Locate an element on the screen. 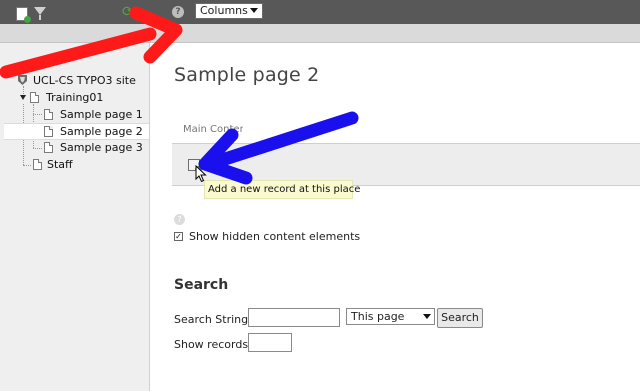 Image resolution: width=640 pixels, height=391 pixels. show-records-input is located at coordinates (270, 342).